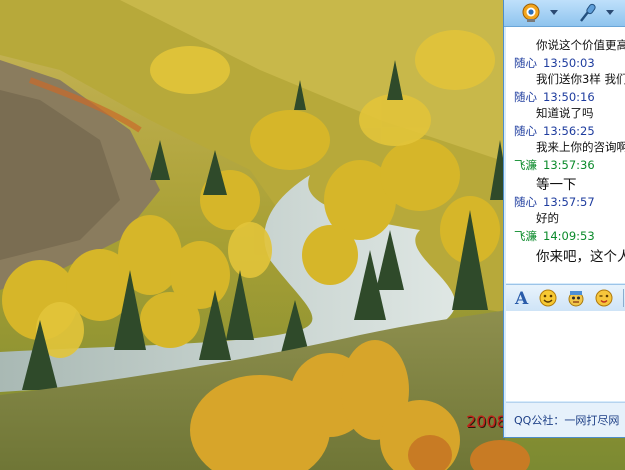 The image size is (625, 470). What do you see at coordinates (580, 79) in the screenshot?
I see `message-text: 我们送你3样 我们` at bounding box center [580, 79].